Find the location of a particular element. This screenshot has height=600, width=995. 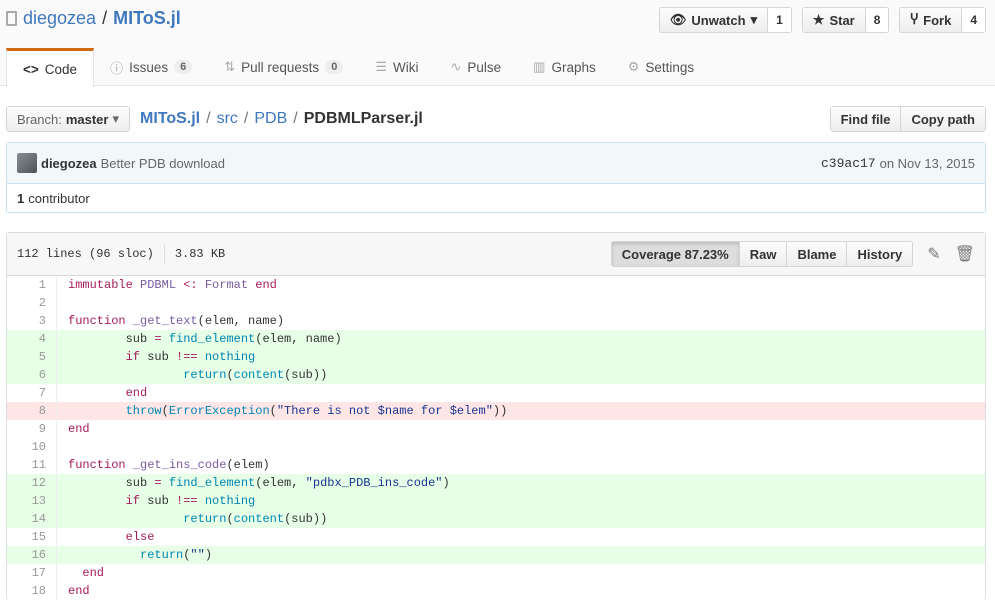

code-line: 9 end is located at coordinates (496, 429).